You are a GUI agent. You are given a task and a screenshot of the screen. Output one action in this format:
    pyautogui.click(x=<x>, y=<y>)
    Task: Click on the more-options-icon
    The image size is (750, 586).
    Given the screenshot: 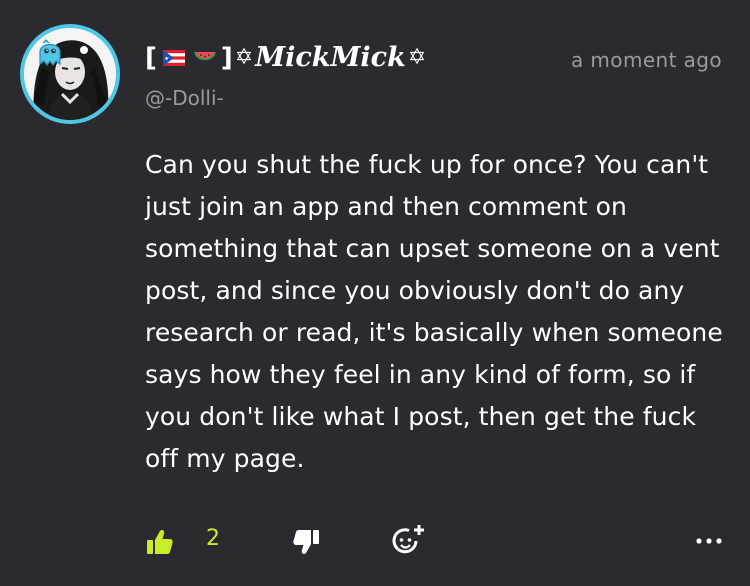 What is the action you would take?
    pyautogui.click(x=709, y=541)
    